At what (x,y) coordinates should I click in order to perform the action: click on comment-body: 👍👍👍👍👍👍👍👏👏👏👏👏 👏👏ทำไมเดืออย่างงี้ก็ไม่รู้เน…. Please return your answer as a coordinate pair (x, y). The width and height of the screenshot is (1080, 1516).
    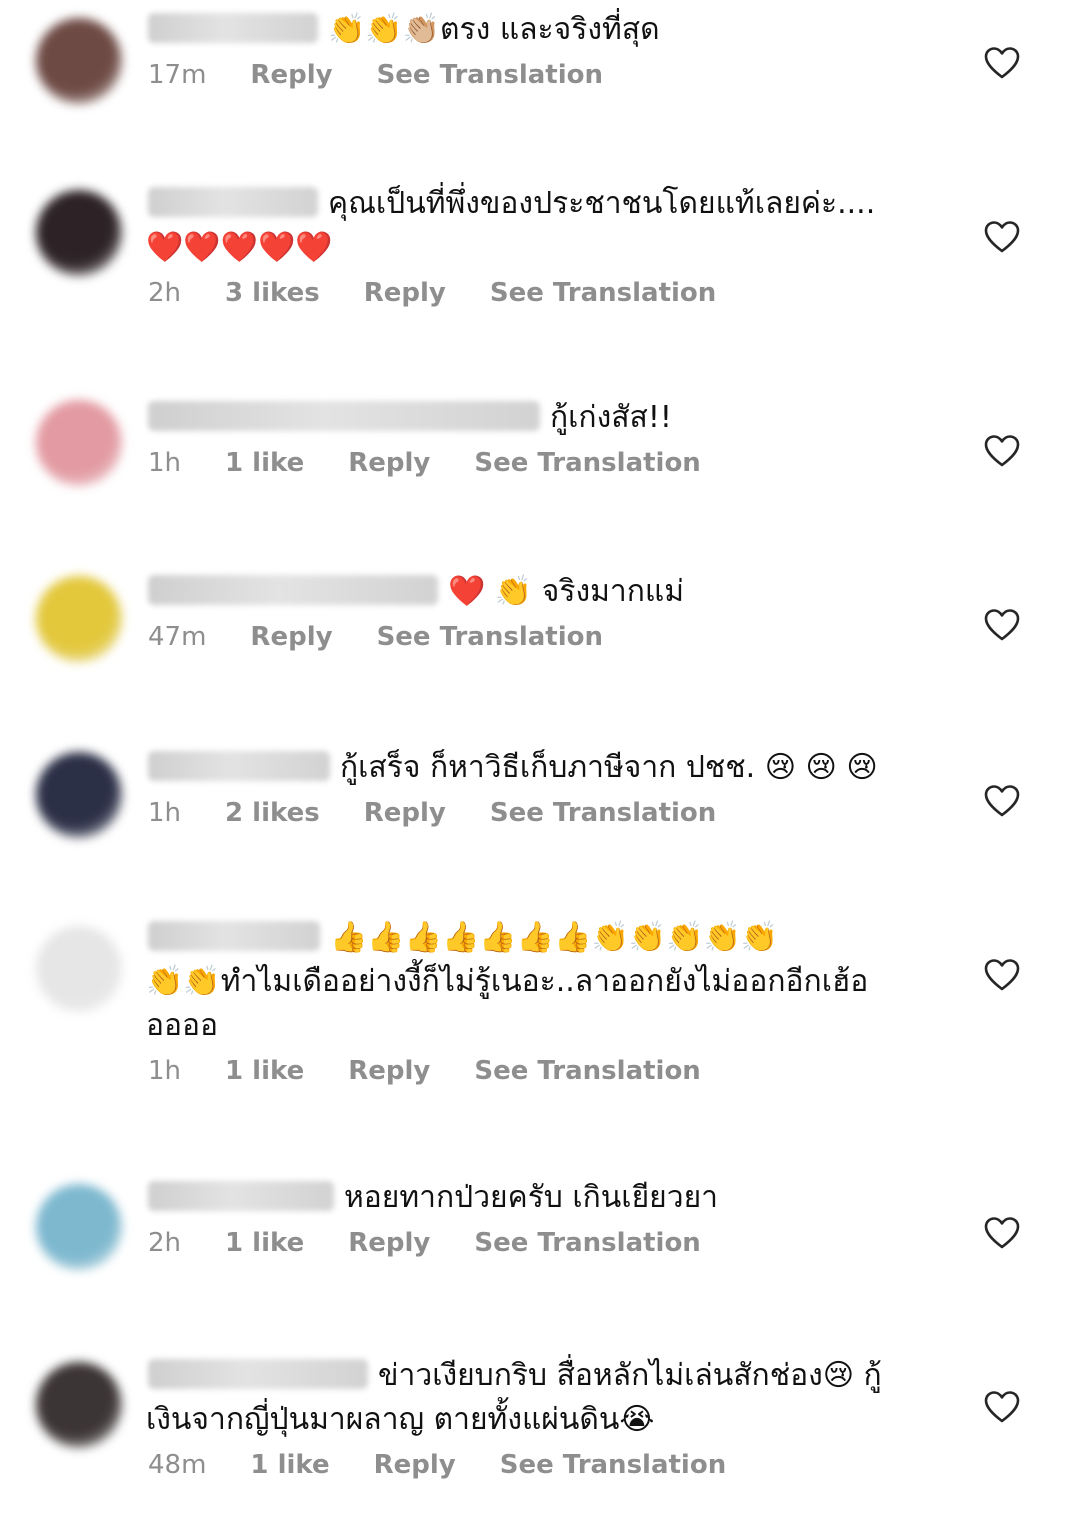
    Looking at the image, I should click on (542, 1001).